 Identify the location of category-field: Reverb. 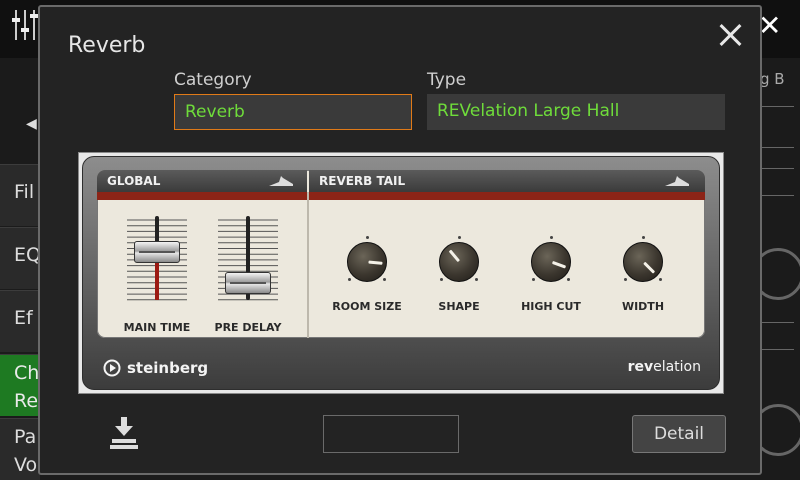
(293, 112).